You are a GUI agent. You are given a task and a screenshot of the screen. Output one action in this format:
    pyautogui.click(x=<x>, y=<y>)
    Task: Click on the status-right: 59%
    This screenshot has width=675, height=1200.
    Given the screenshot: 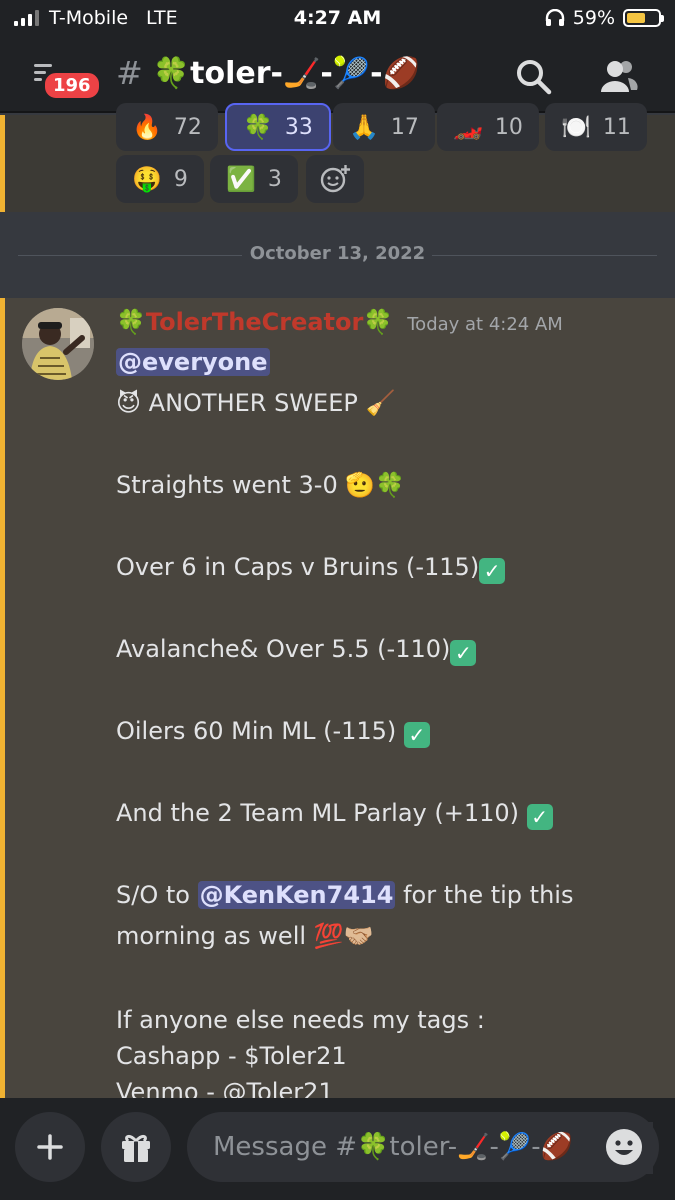 What is the action you would take?
    pyautogui.click(x=604, y=18)
    